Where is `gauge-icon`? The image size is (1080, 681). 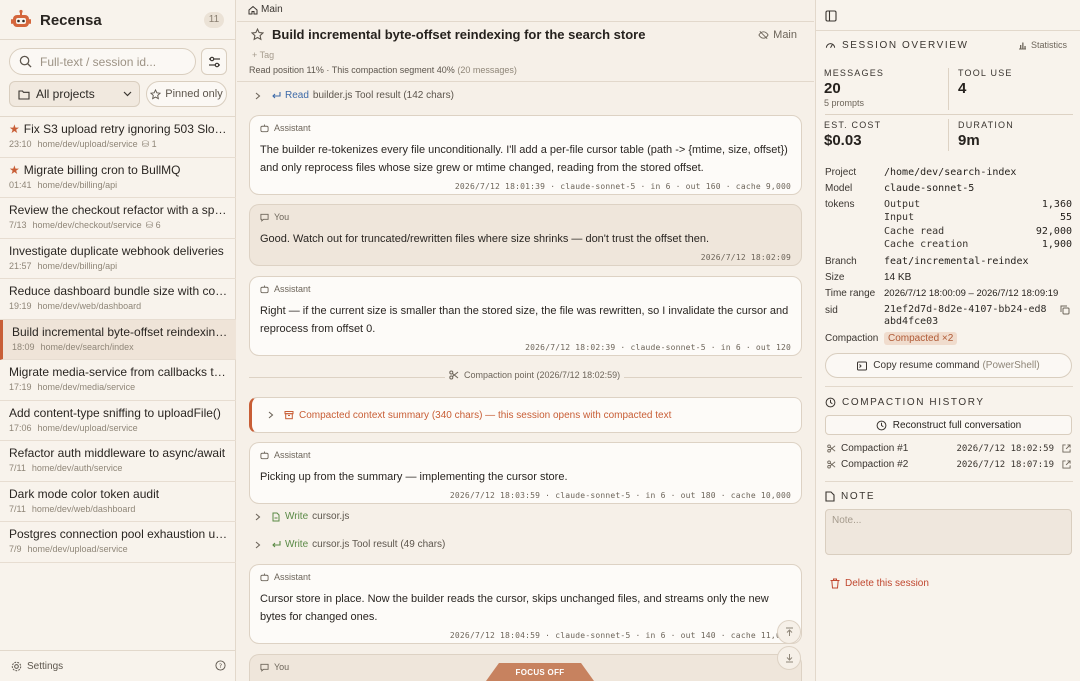
gauge-icon is located at coordinates (830, 46).